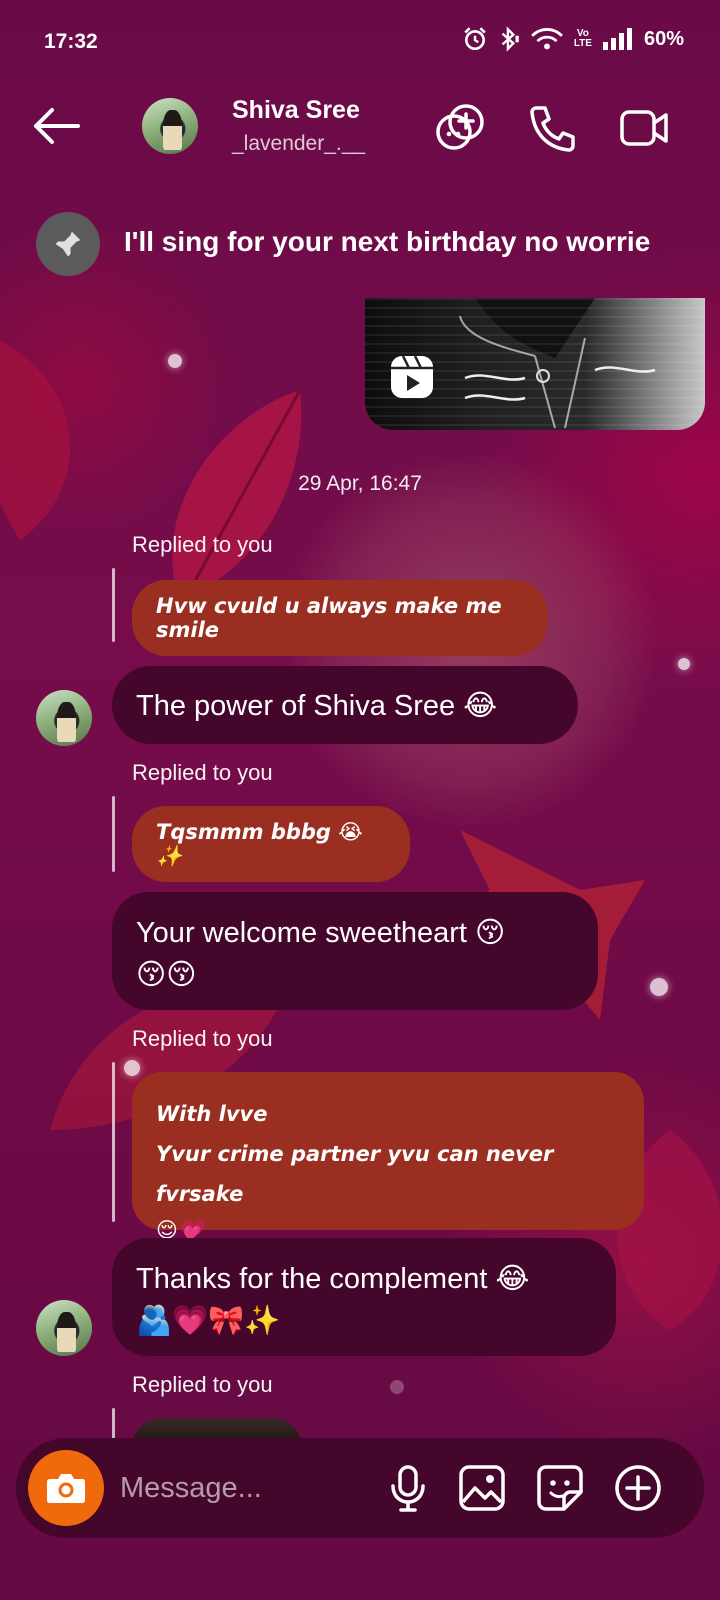  I want to click on message-line: Your welcome sweetheart 😚, so click(321, 933).